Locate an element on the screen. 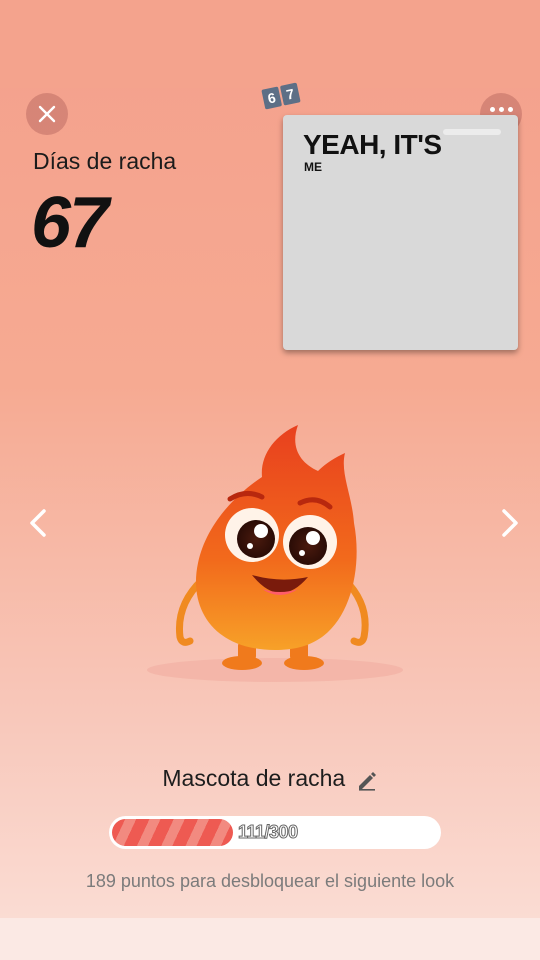 Image resolution: width=540 pixels, height=960 pixels. mascot-name-row: Mascota de racha is located at coordinates (270, 778).